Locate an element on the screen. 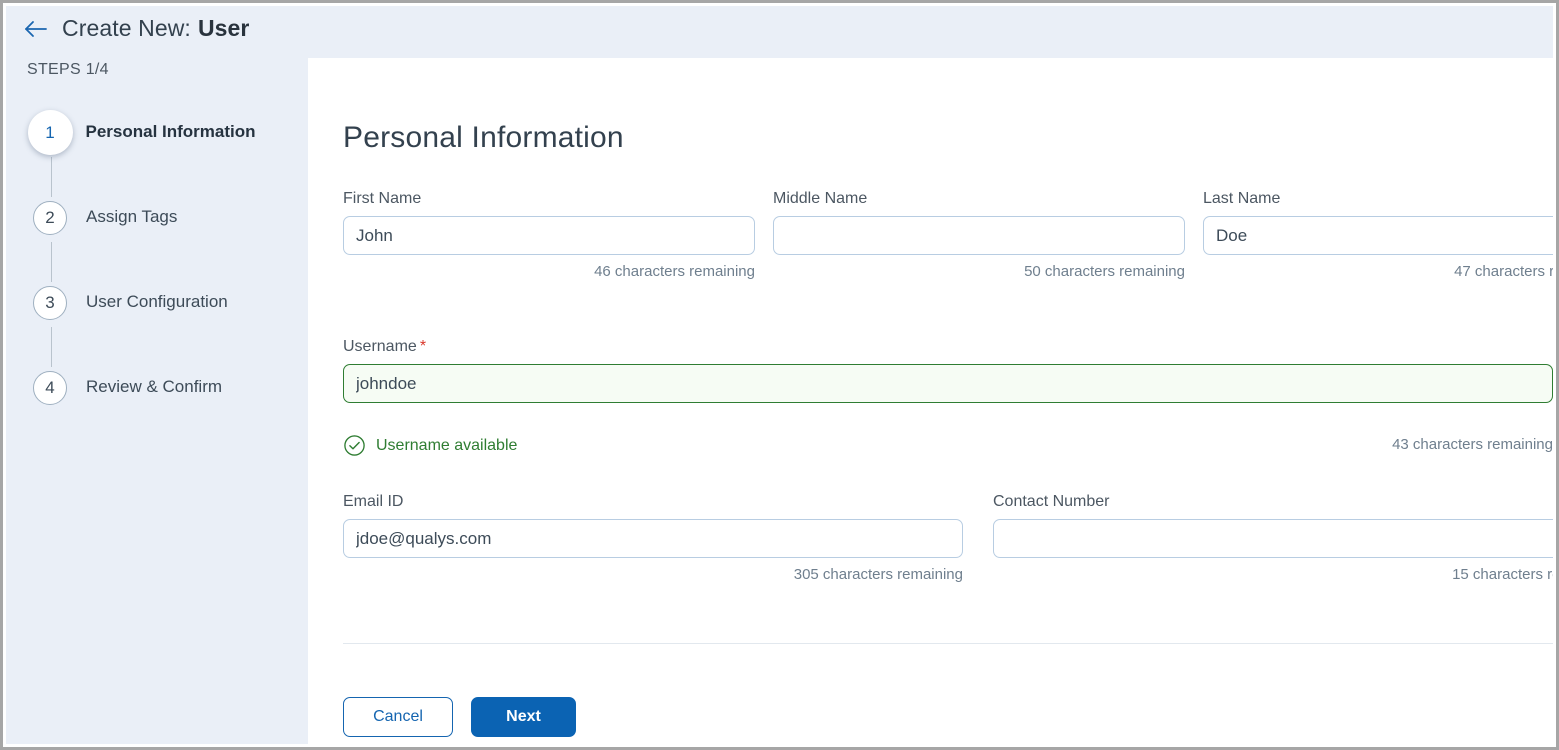 The image size is (1559, 750). contact-number-counter: 15 characters remaining is located at coordinates (1502, 574).